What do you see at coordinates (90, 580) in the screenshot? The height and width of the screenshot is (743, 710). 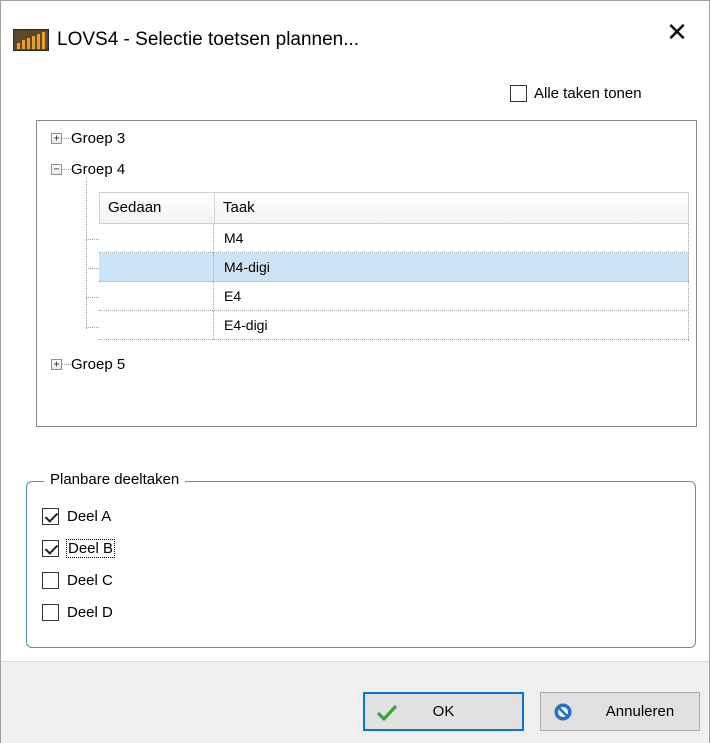 I see `subtask-label: Deel C` at bounding box center [90, 580].